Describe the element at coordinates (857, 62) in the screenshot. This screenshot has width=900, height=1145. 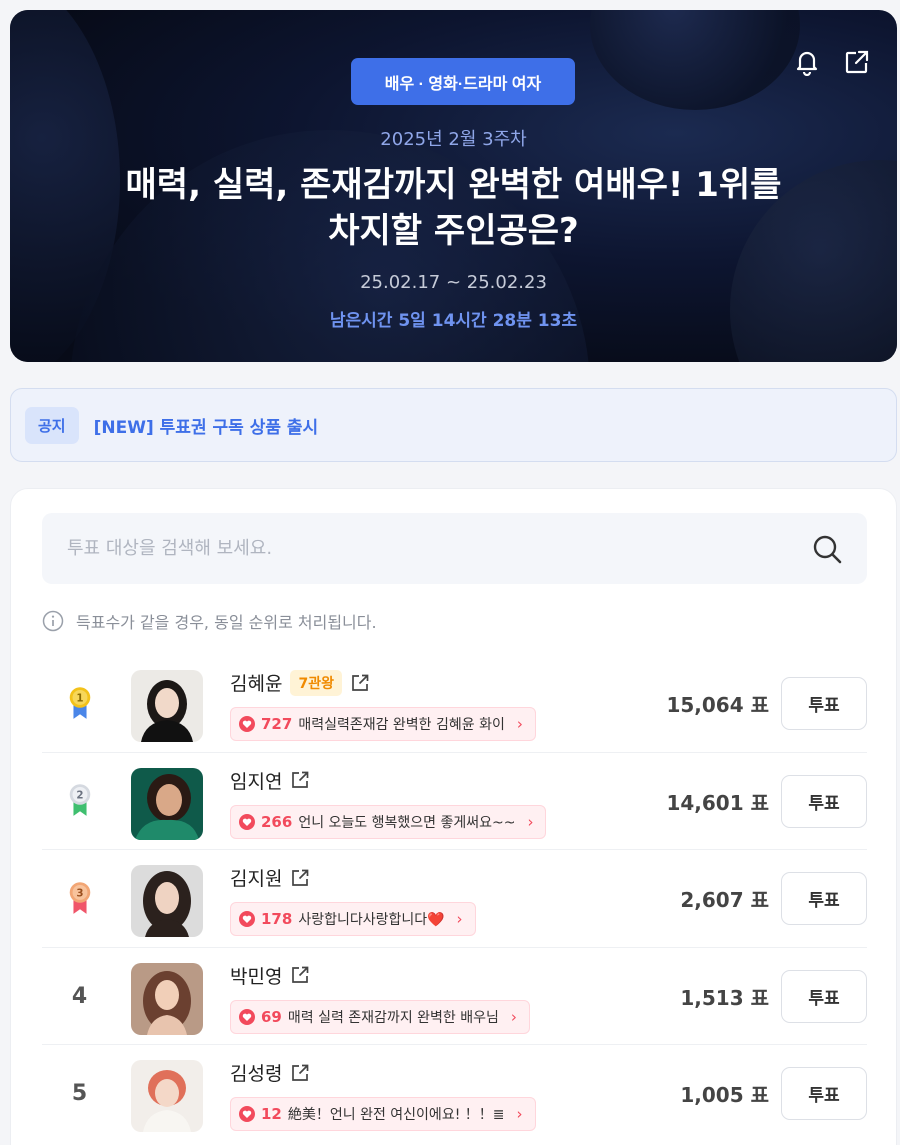
I see `share-icon` at that location.